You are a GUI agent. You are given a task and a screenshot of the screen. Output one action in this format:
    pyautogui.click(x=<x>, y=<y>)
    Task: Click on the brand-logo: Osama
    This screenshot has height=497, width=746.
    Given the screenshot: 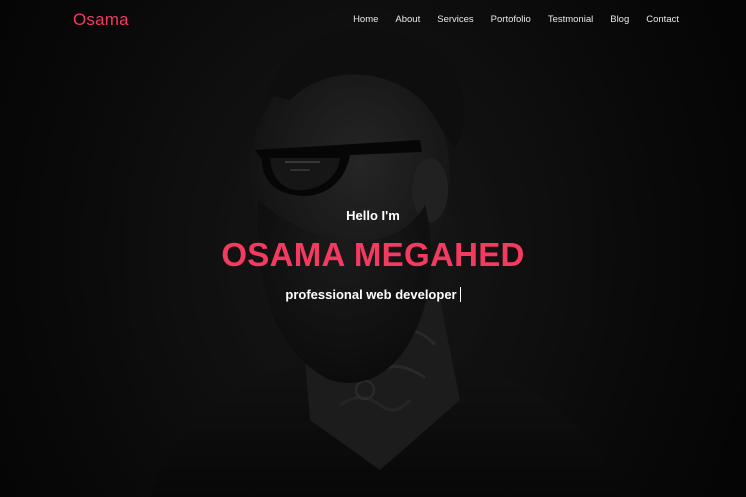 What is the action you would take?
    pyautogui.click(x=101, y=20)
    